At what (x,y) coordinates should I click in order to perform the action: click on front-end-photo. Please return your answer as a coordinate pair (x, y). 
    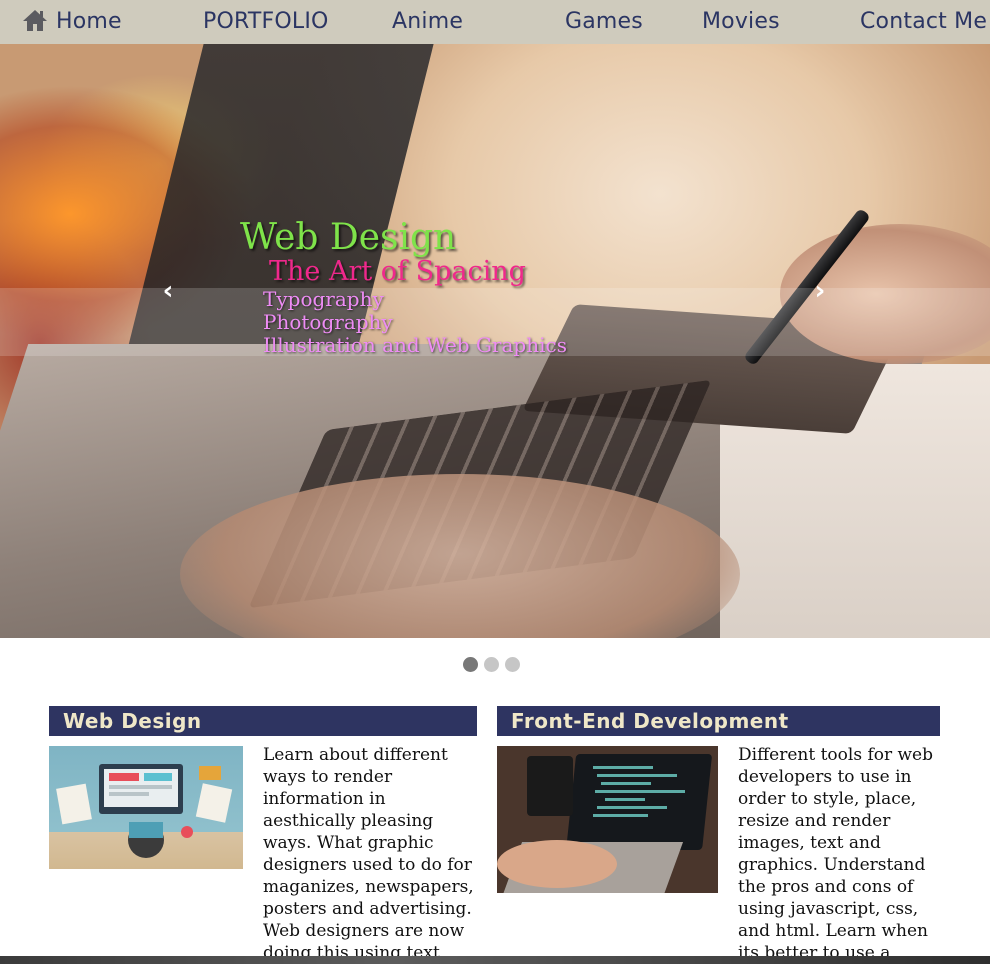
    Looking at the image, I should click on (607, 819).